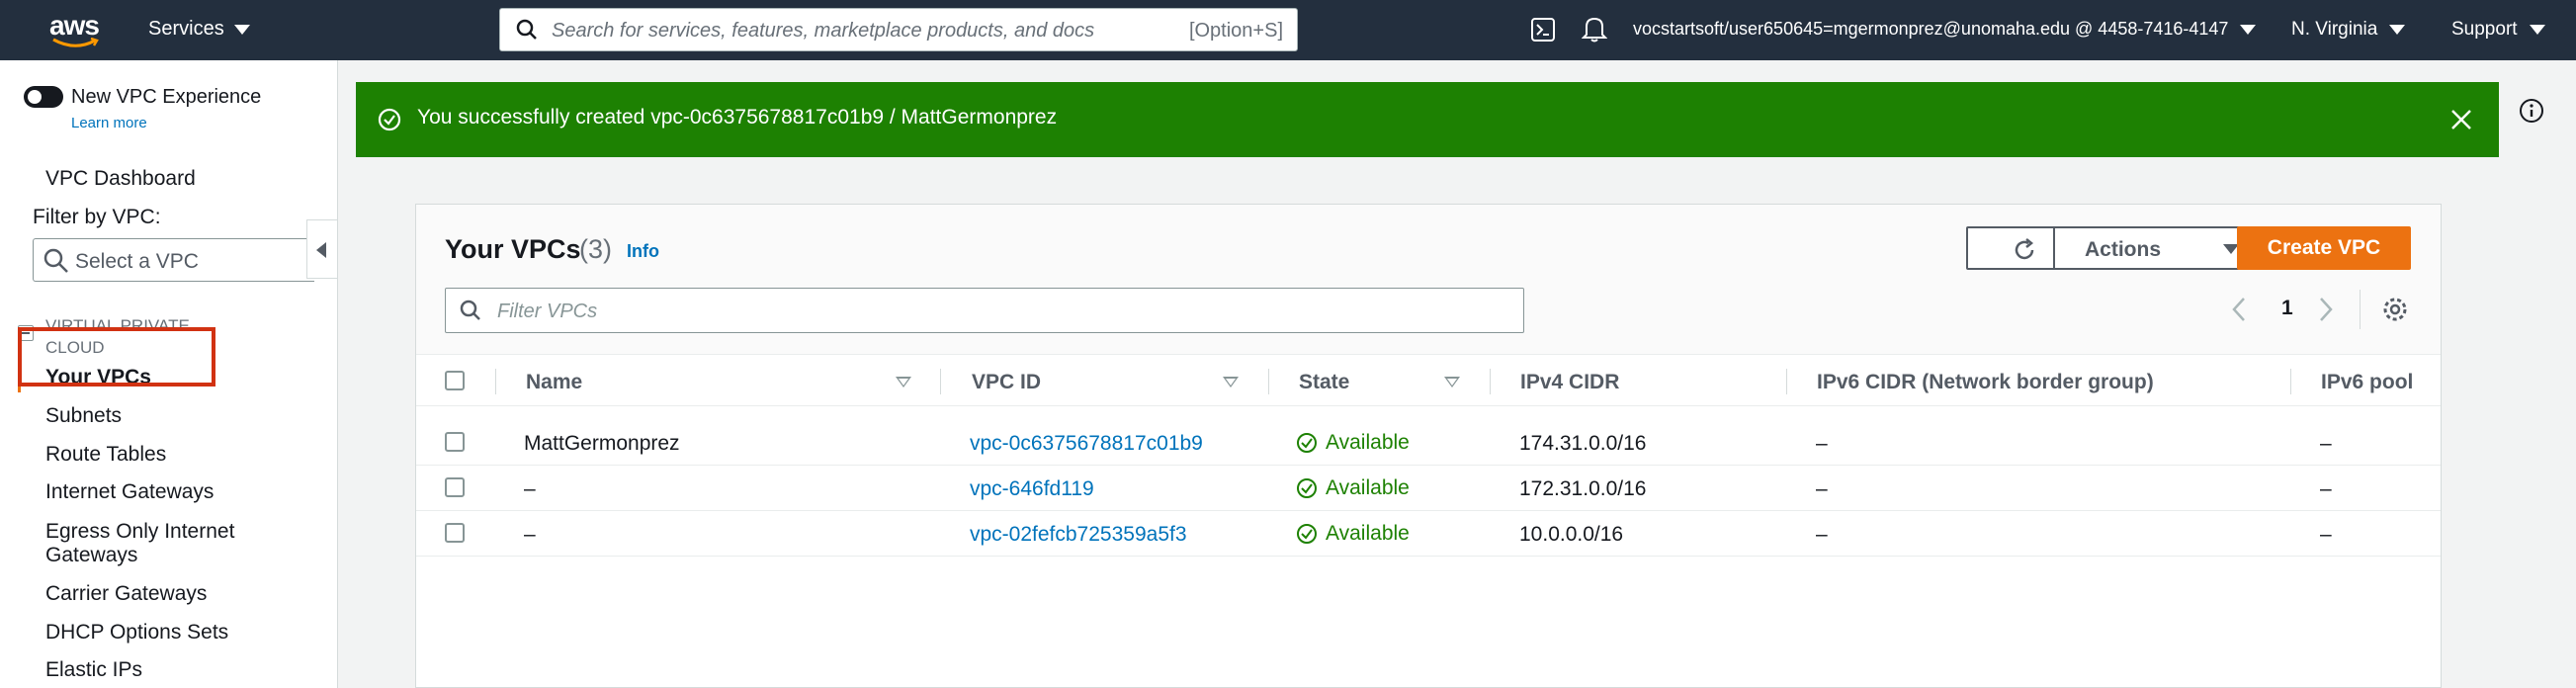 Image resolution: width=2576 pixels, height=688 pixels. I want to click on panel-title: Your VPCs, so click(513, 249).